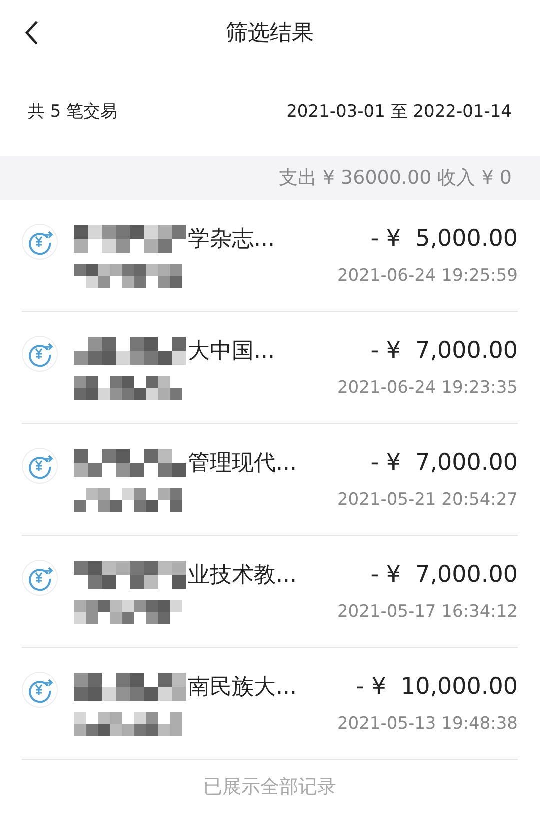 Image resolution: width=540 pixels, height=816 pixels. I want to click on amount: - ¥ 10,000.00, so click(437, 687).